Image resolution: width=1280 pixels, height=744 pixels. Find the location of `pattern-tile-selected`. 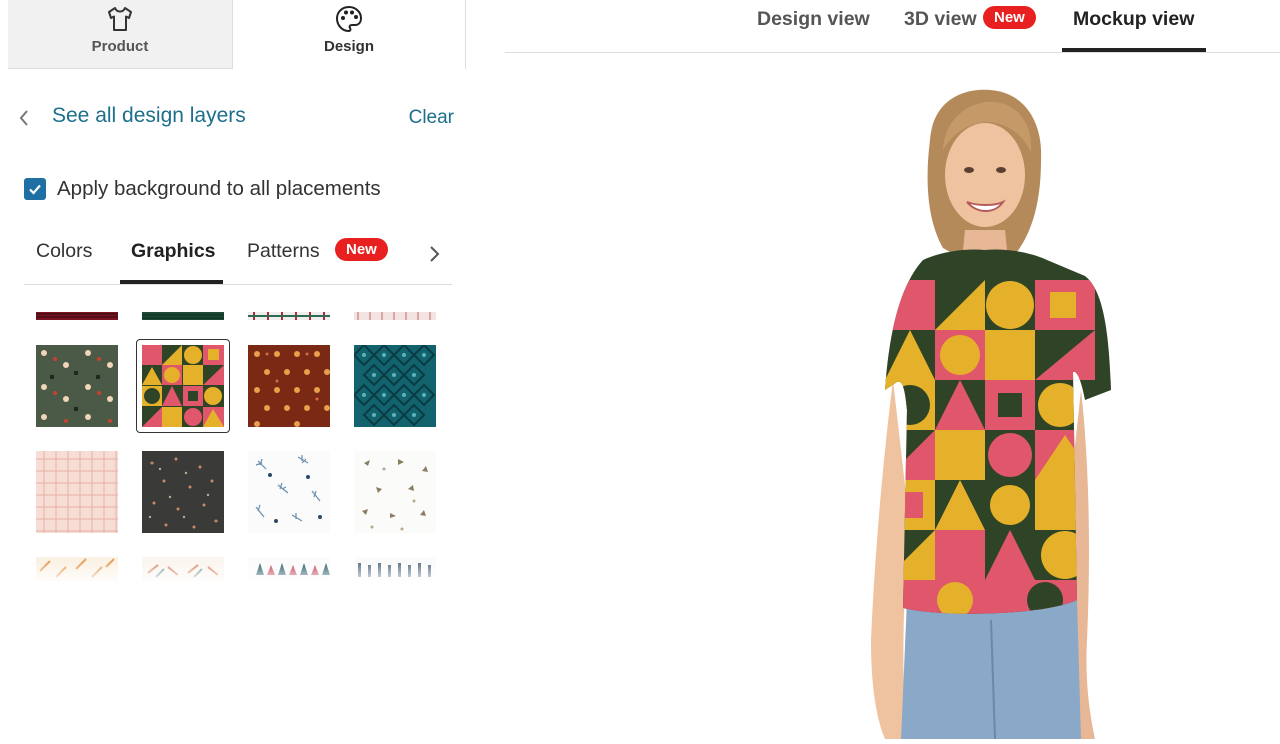

pattern-tile-selected is located at coordinates (183, 386).